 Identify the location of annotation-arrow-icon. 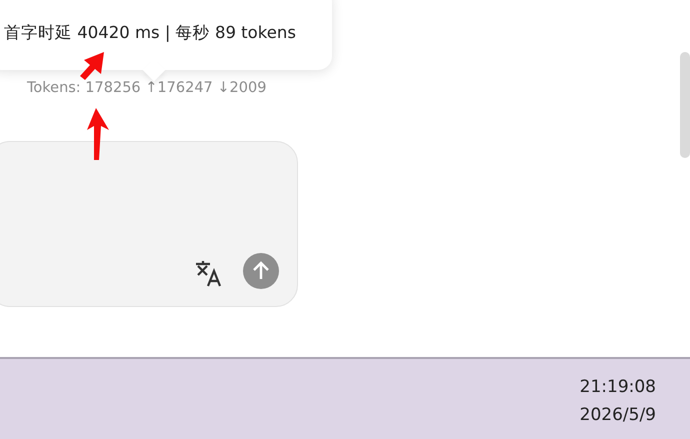
(98, 135).